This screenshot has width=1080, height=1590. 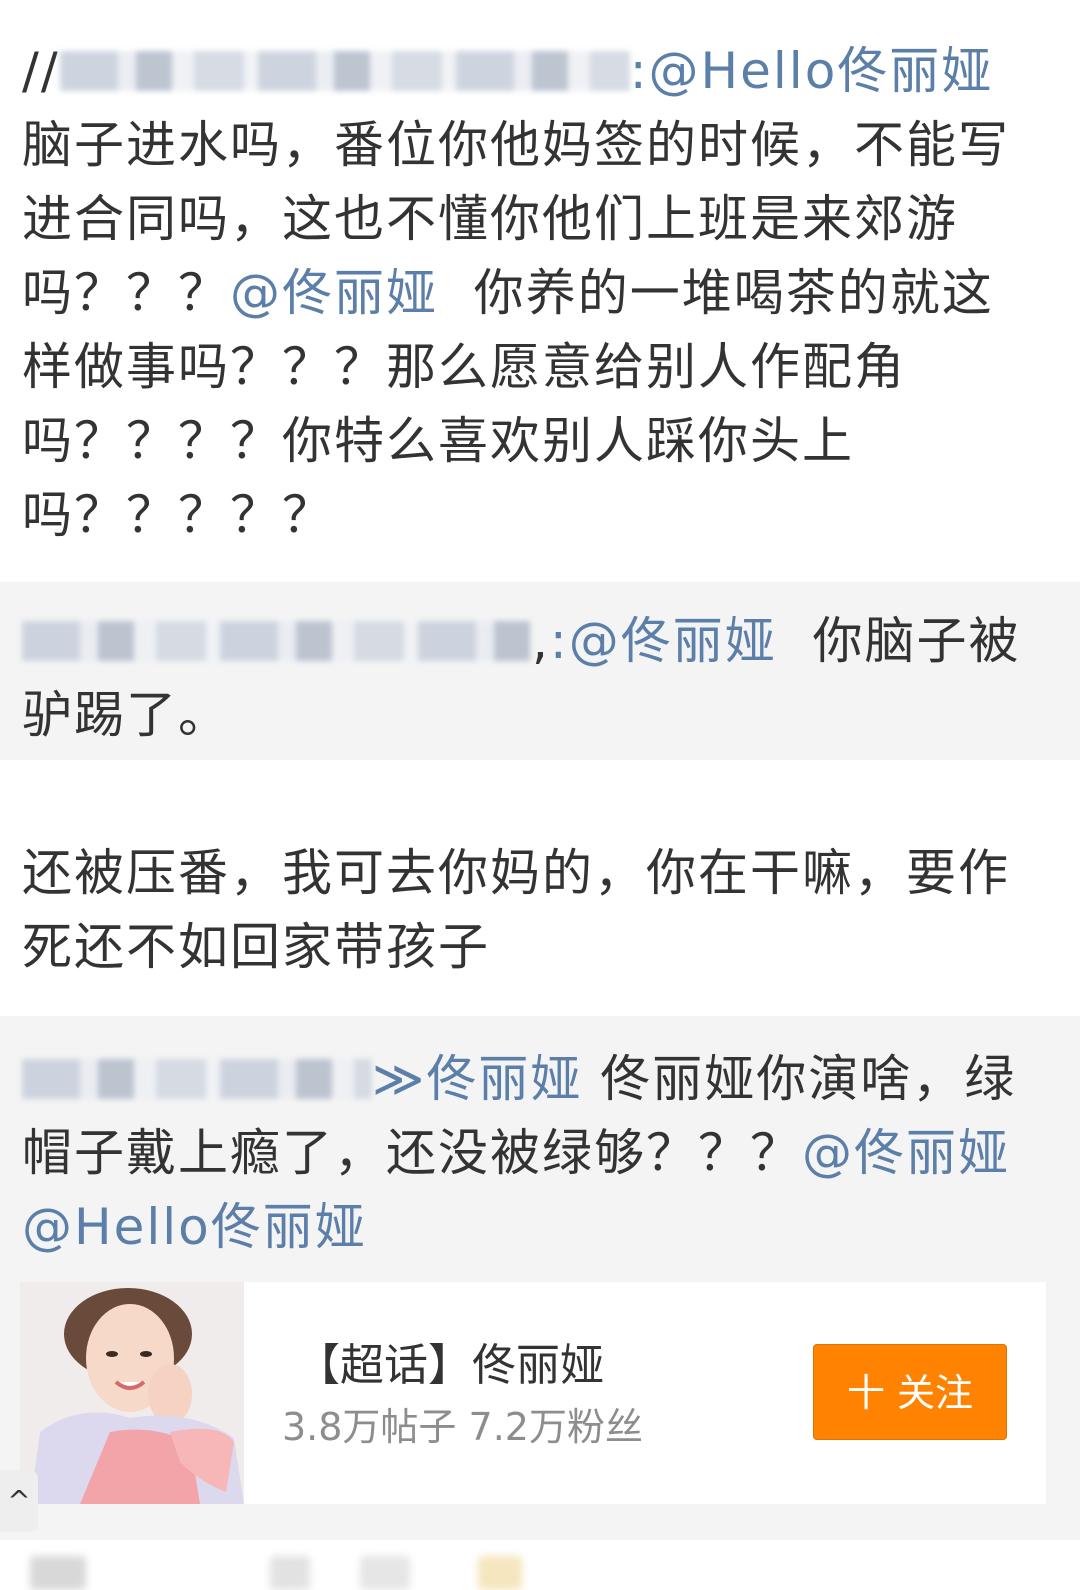 What do you see at coordinates (910, 1392) in the screenshot?
I see `follow-button: 十 关注` at bounding box center [910, 1392].